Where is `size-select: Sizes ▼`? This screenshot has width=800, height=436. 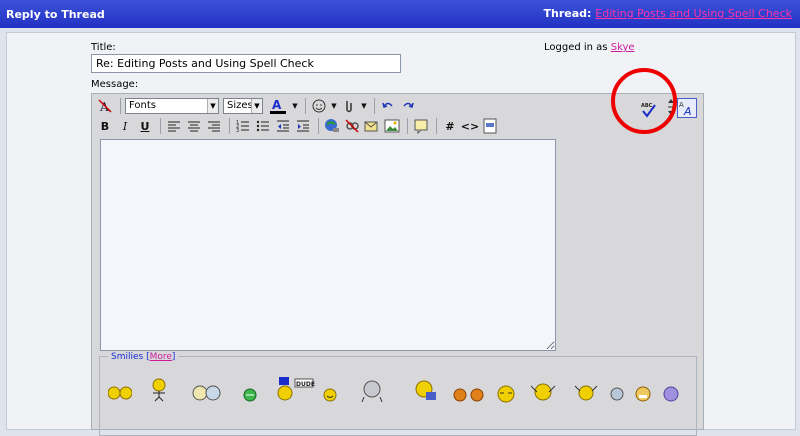 size-select: Sizes ▼ is located at coordinates (243, 106).